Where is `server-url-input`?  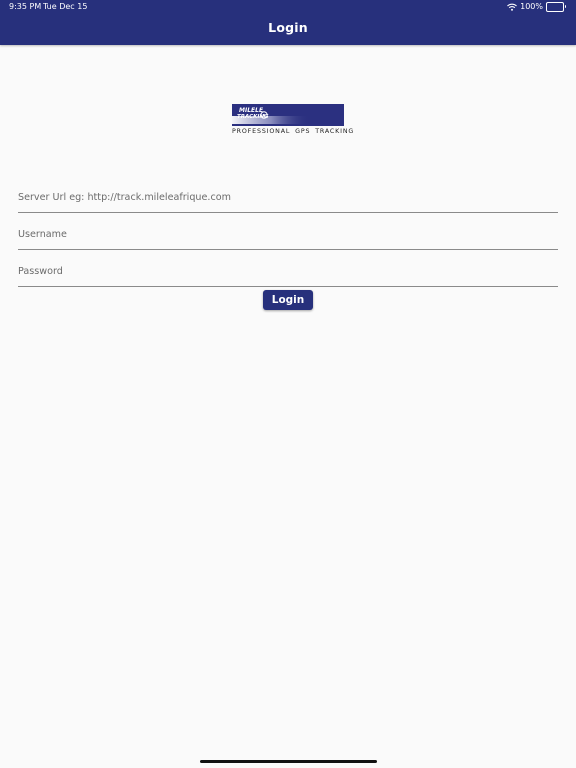
server-url-input is located at coordinates (288, 197).